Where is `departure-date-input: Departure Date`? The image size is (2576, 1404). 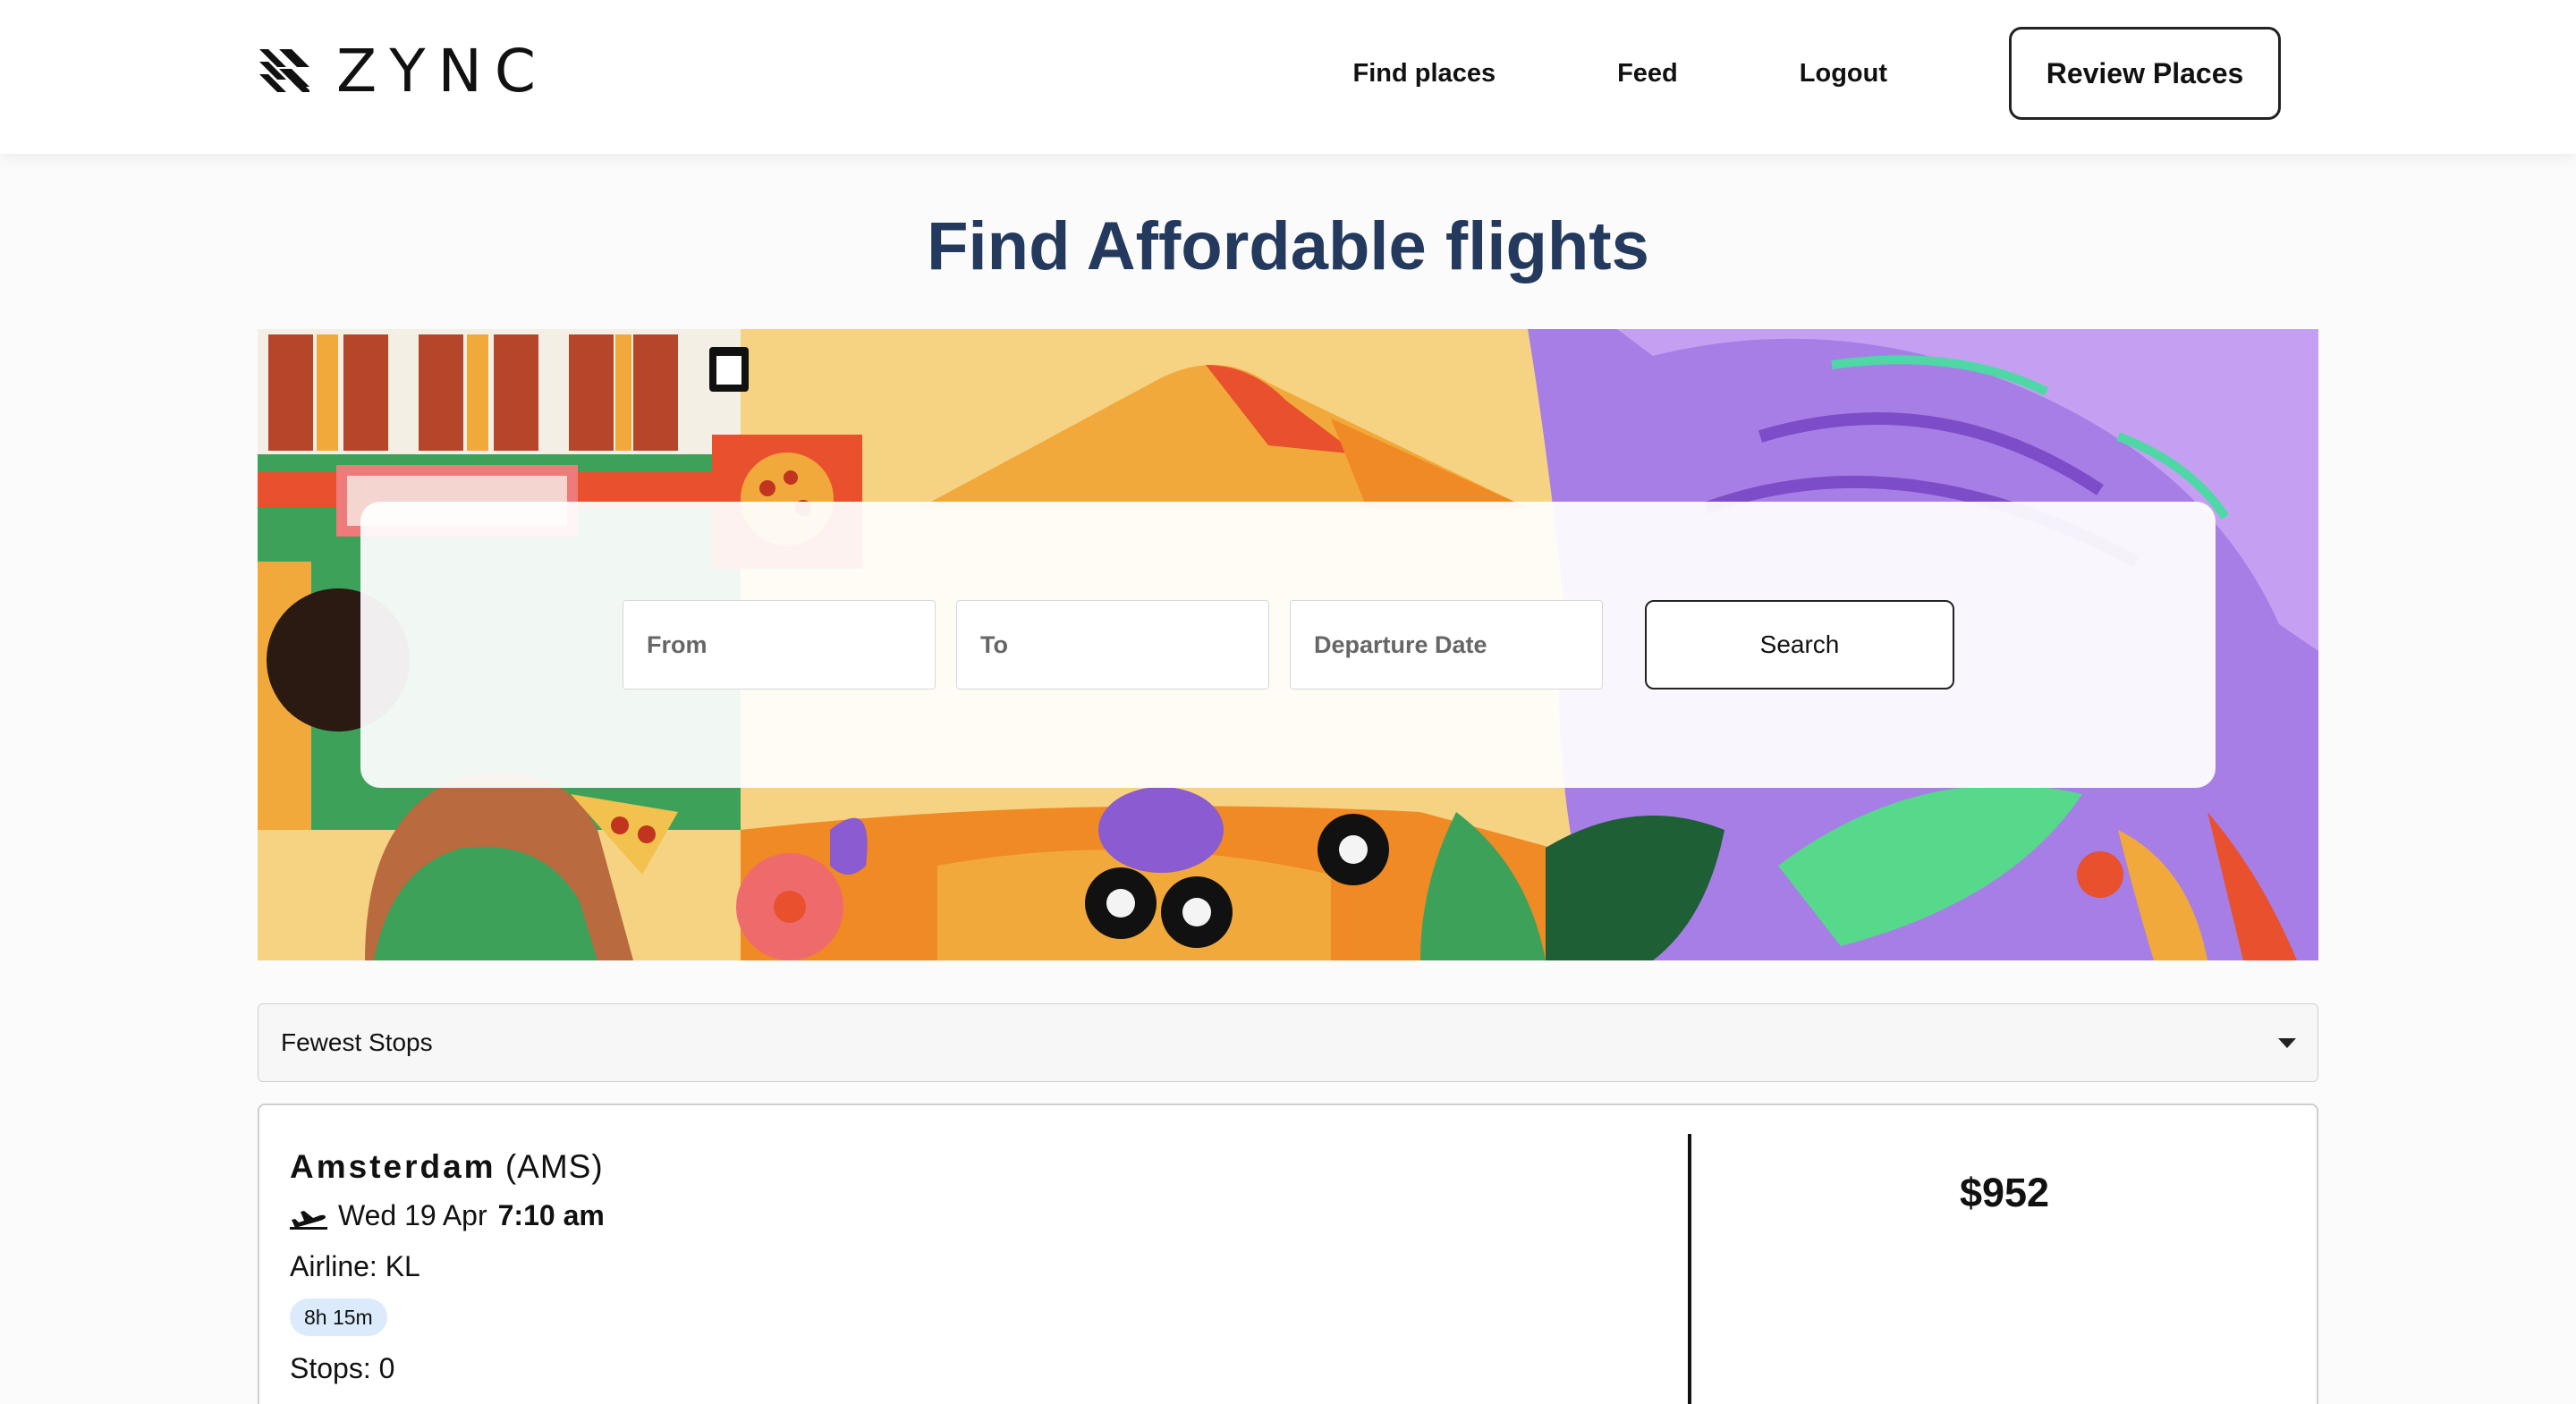 departure-date-input: Departure Date is located at coordinates (1446, 644).